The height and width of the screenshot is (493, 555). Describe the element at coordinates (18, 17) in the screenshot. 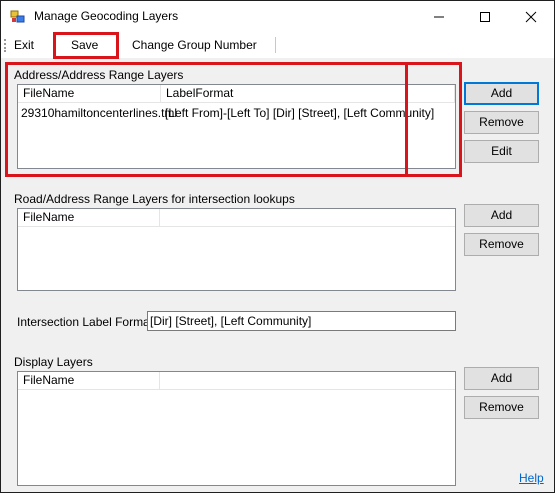

I see `layers-icon` at that location.